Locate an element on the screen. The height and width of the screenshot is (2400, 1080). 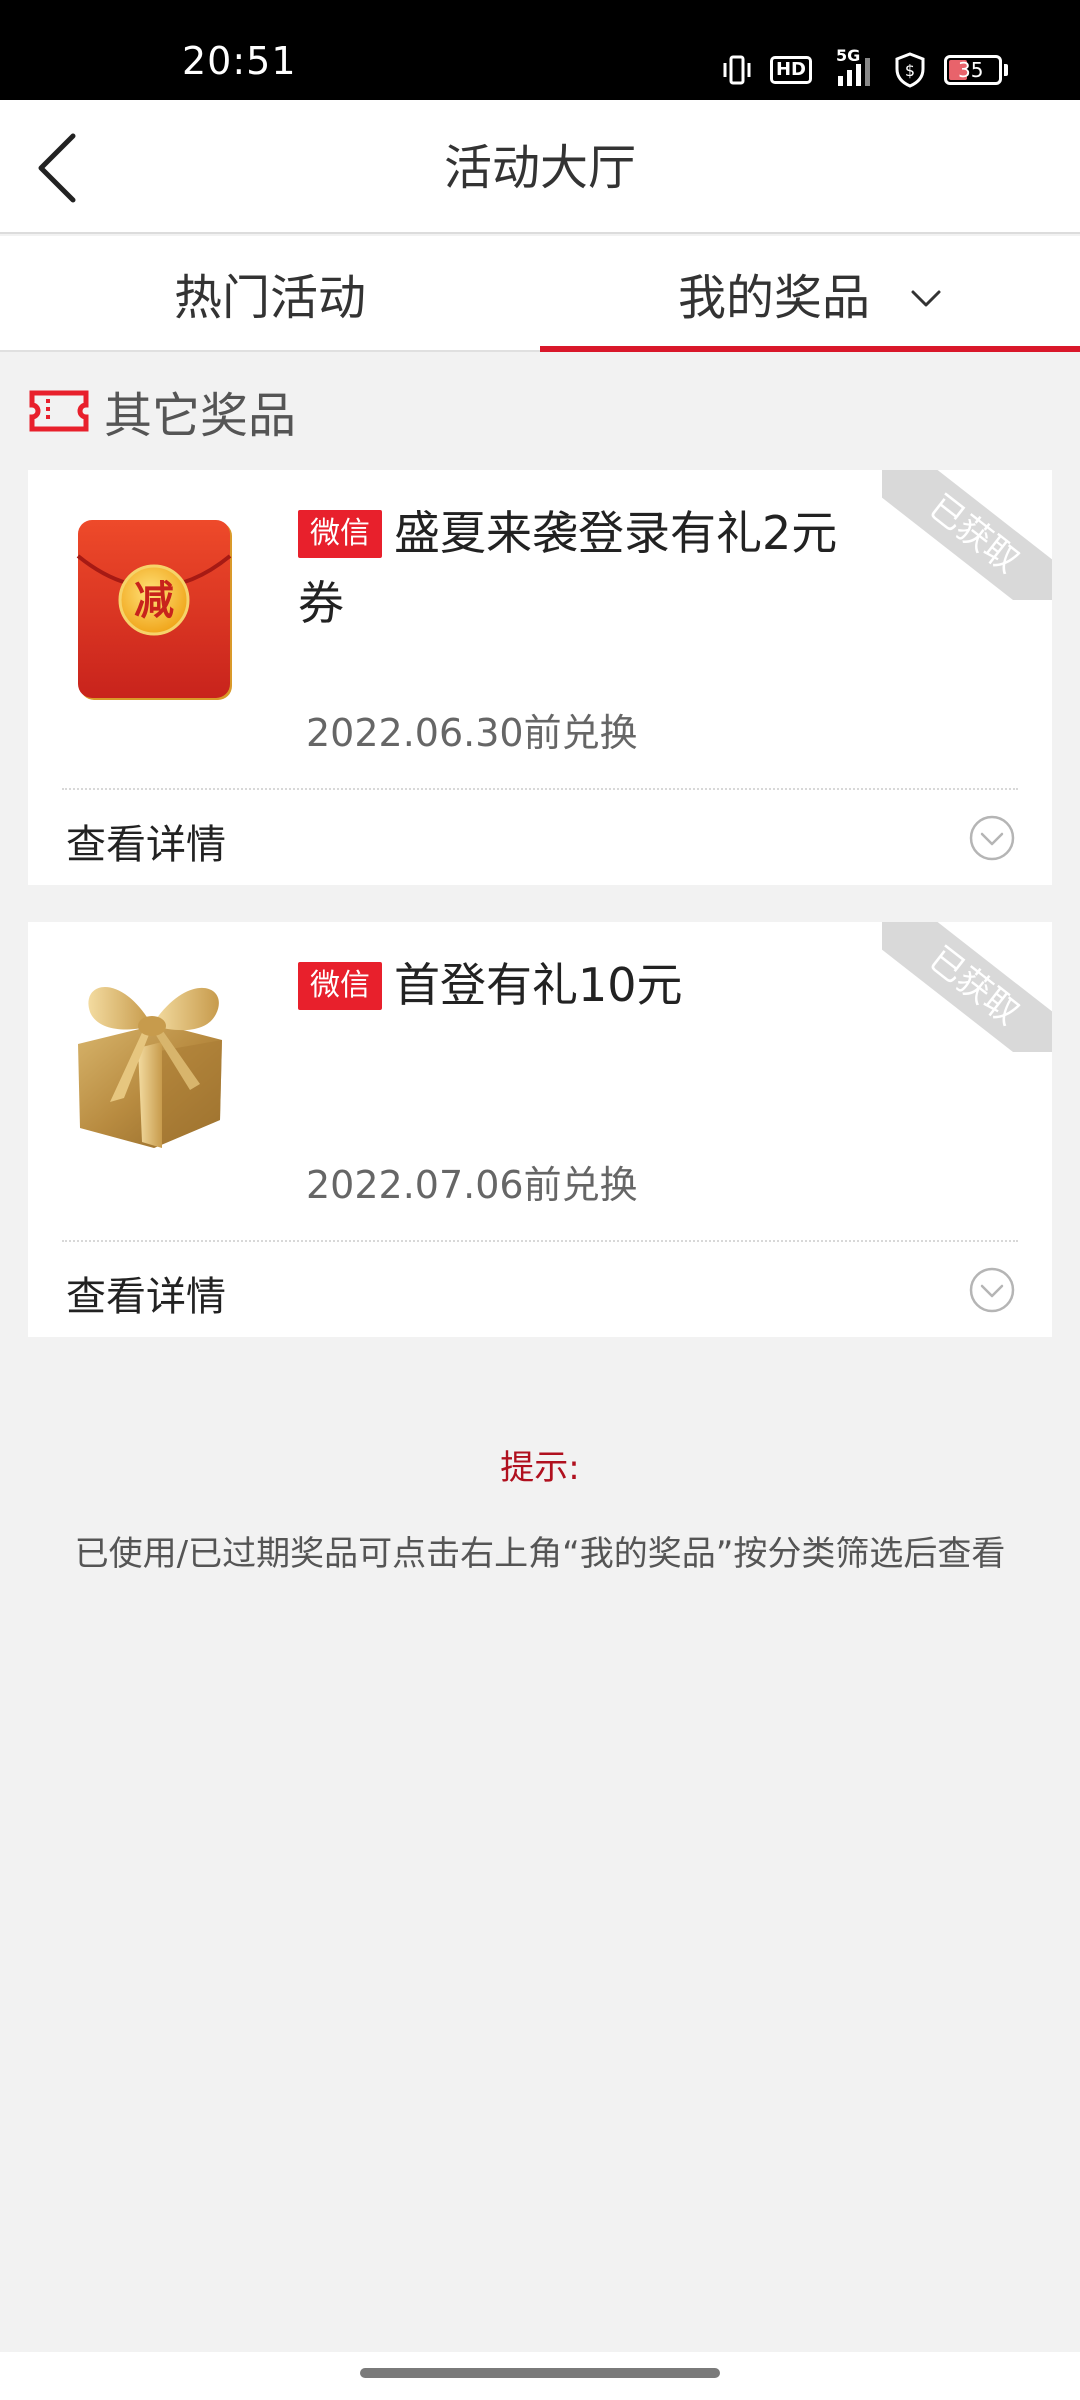
status-bar: 20:51 HD 5G $ 35 is located at coordinates (540, 50).